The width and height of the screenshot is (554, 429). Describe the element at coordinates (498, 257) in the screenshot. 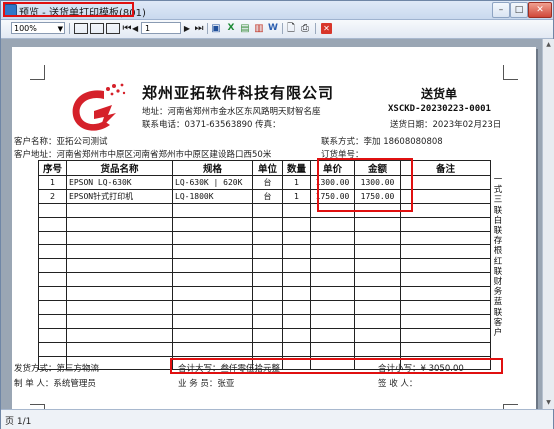

I see `copy-note: 一式三联 白联存根 红联财务 蓝联客户` at that location.